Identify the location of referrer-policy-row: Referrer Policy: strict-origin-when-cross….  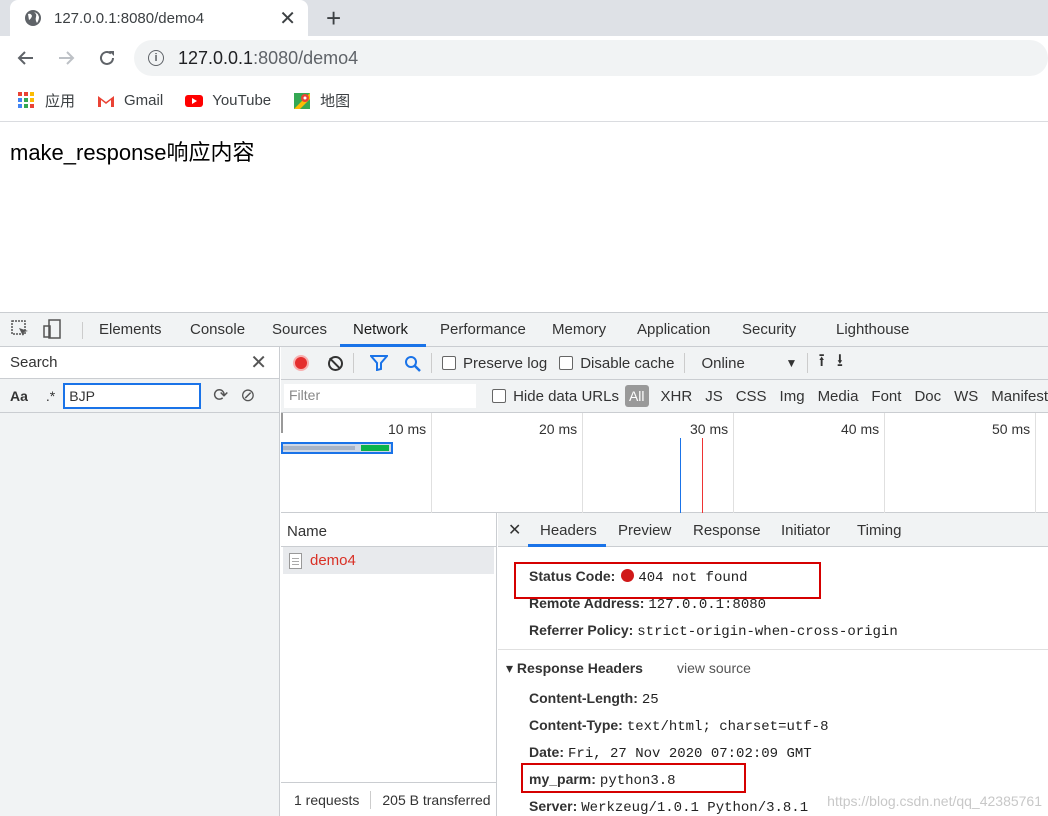
(713, 631).